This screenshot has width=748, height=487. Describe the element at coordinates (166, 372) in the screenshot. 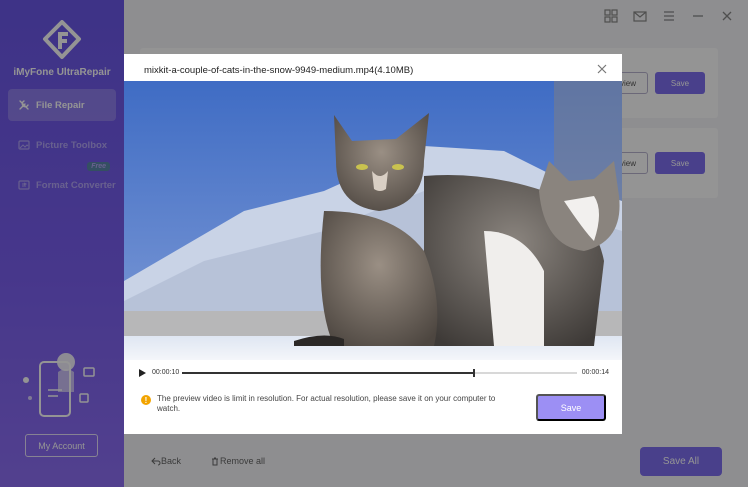

I see `current-time: 00:00:10` at that location.